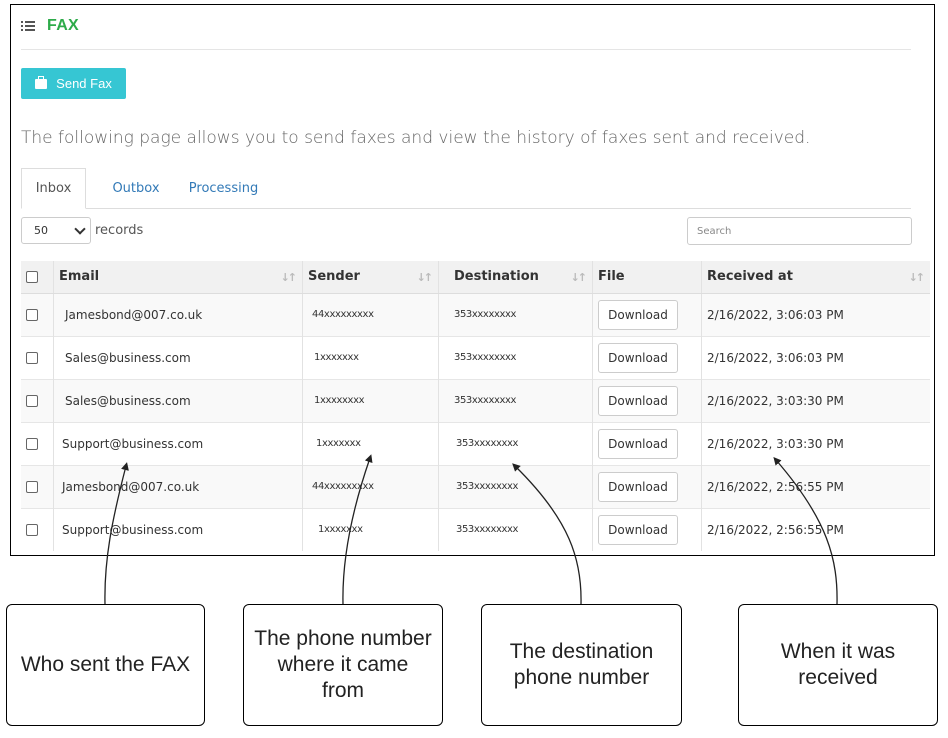  What do you see at coordinates (84, 83) in the screenshot?
I see `send-fax-label: Send Fax` at bounding box center [84, 83].